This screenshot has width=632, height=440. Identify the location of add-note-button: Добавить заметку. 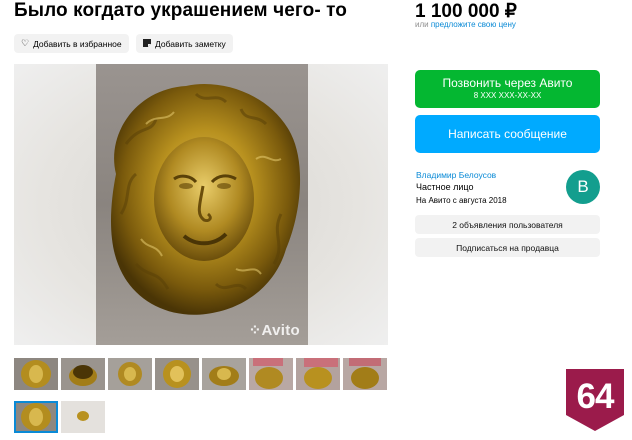
(184, 43).